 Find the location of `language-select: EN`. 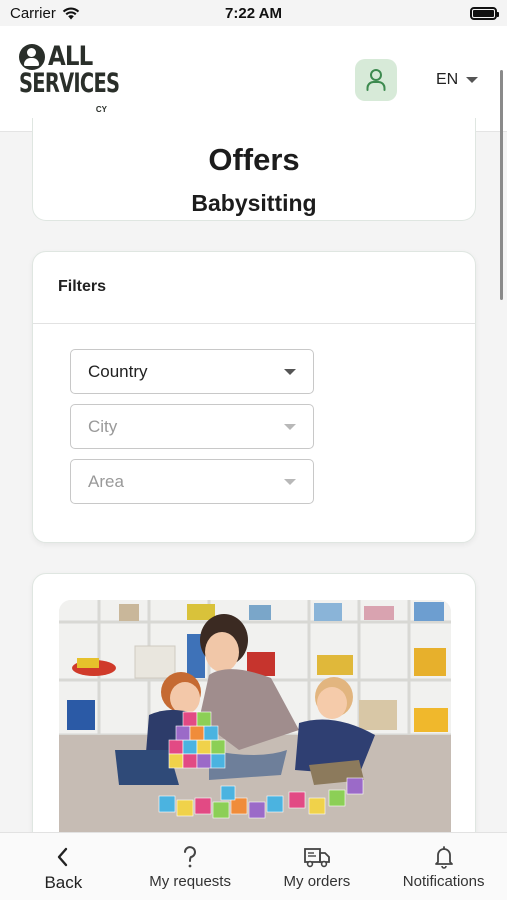

language-select: EN is located at coordinates (457, 80).